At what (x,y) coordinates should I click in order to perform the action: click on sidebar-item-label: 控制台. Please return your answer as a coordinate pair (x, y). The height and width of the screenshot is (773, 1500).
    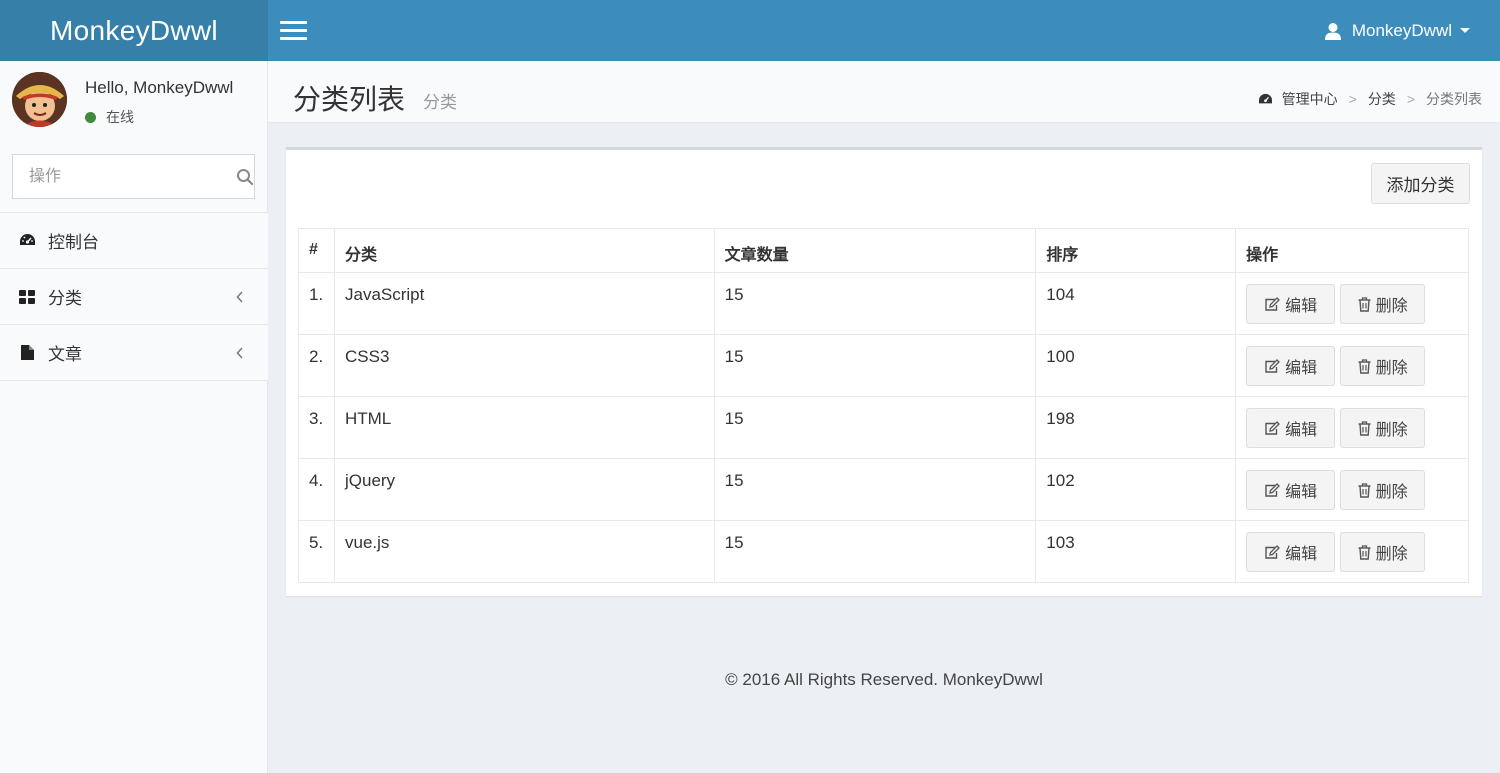
    Looking at the image, I should click on (73, 242).